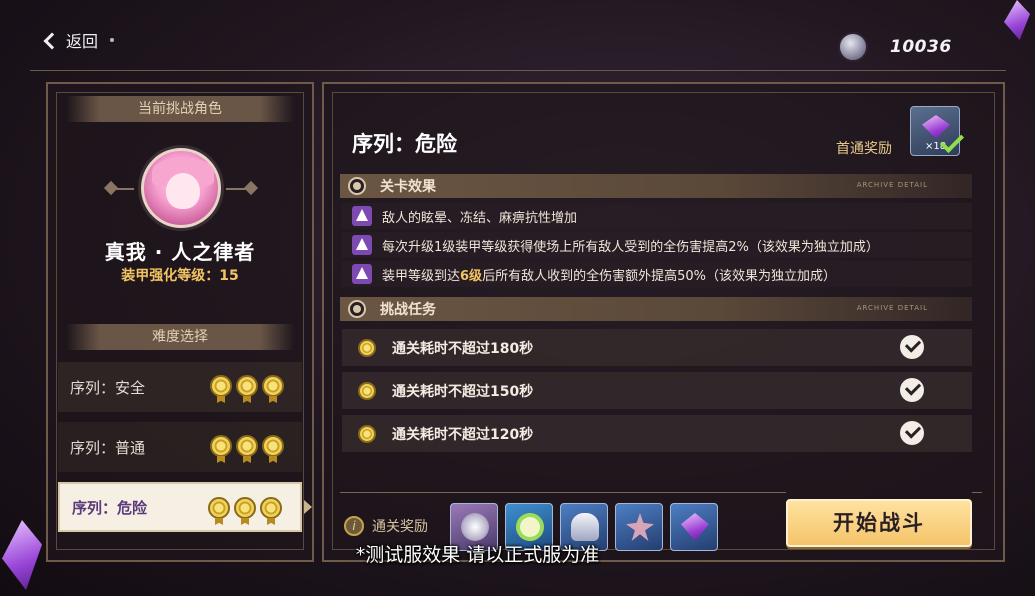 This screenshot has width=1035, height=596. I want to click on effect-row: 每次升级1级装甲等级获得使场上所有敌人受到的全伤害提高2%（该效果为独立加成）, so click(657, 245).